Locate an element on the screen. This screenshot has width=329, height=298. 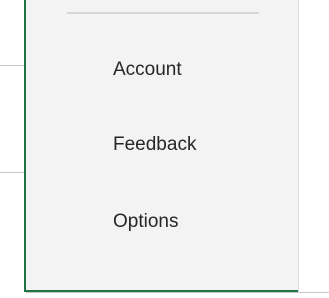
content-area is located at coordinates (314, 146).